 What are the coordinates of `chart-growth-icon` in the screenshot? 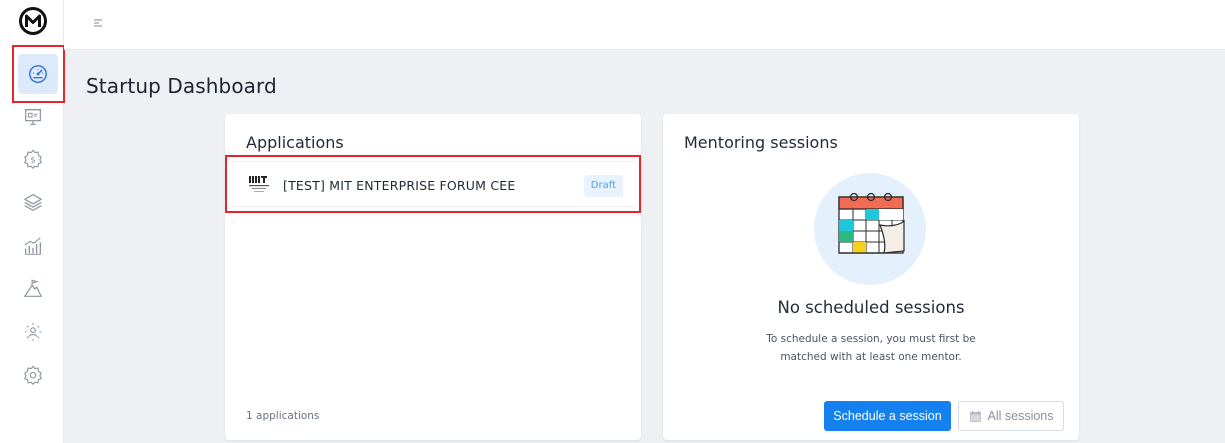 It's located at (33, 246).